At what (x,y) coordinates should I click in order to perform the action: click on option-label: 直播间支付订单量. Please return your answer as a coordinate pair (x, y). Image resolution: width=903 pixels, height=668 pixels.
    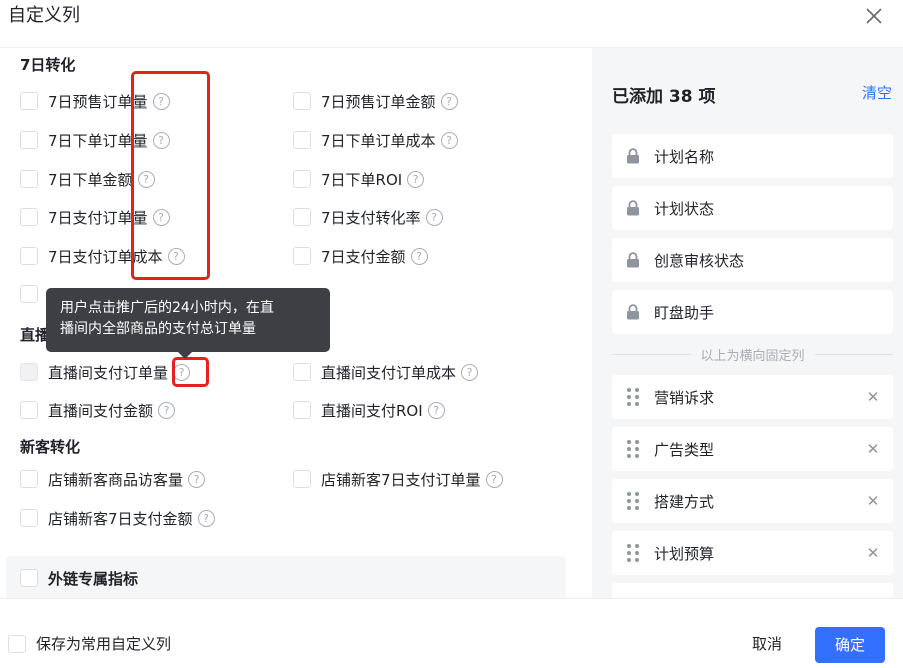
    Looking at the image, I should click on (108, 372).